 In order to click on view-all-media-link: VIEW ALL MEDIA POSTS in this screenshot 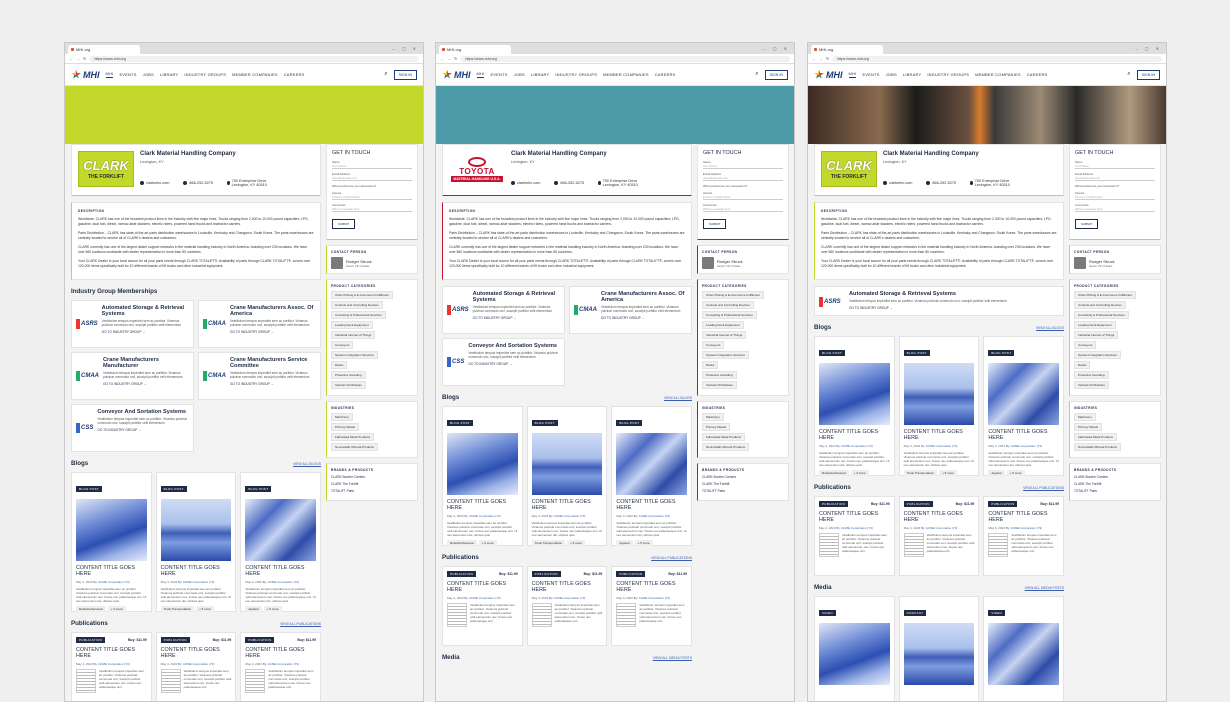, I will do `click(1044, 588)`.